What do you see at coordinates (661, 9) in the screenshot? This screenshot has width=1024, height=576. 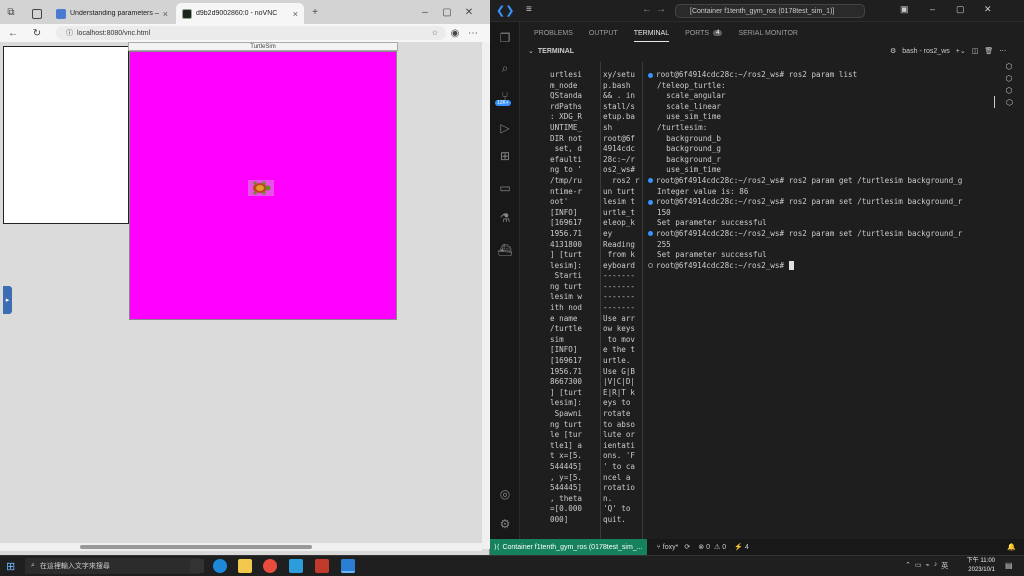 I see `nav-forward-icon: →` at bounding box center [661, 9].